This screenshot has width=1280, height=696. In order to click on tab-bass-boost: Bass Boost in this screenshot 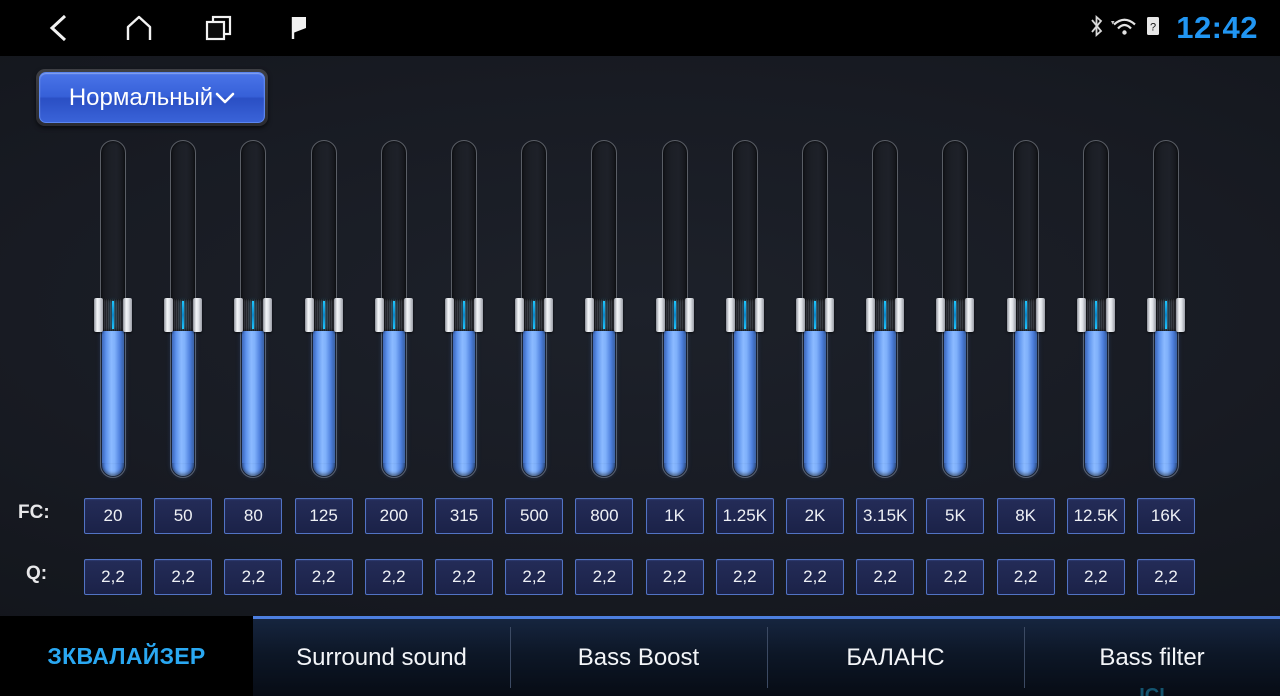, I will do `click(638, 656)`.